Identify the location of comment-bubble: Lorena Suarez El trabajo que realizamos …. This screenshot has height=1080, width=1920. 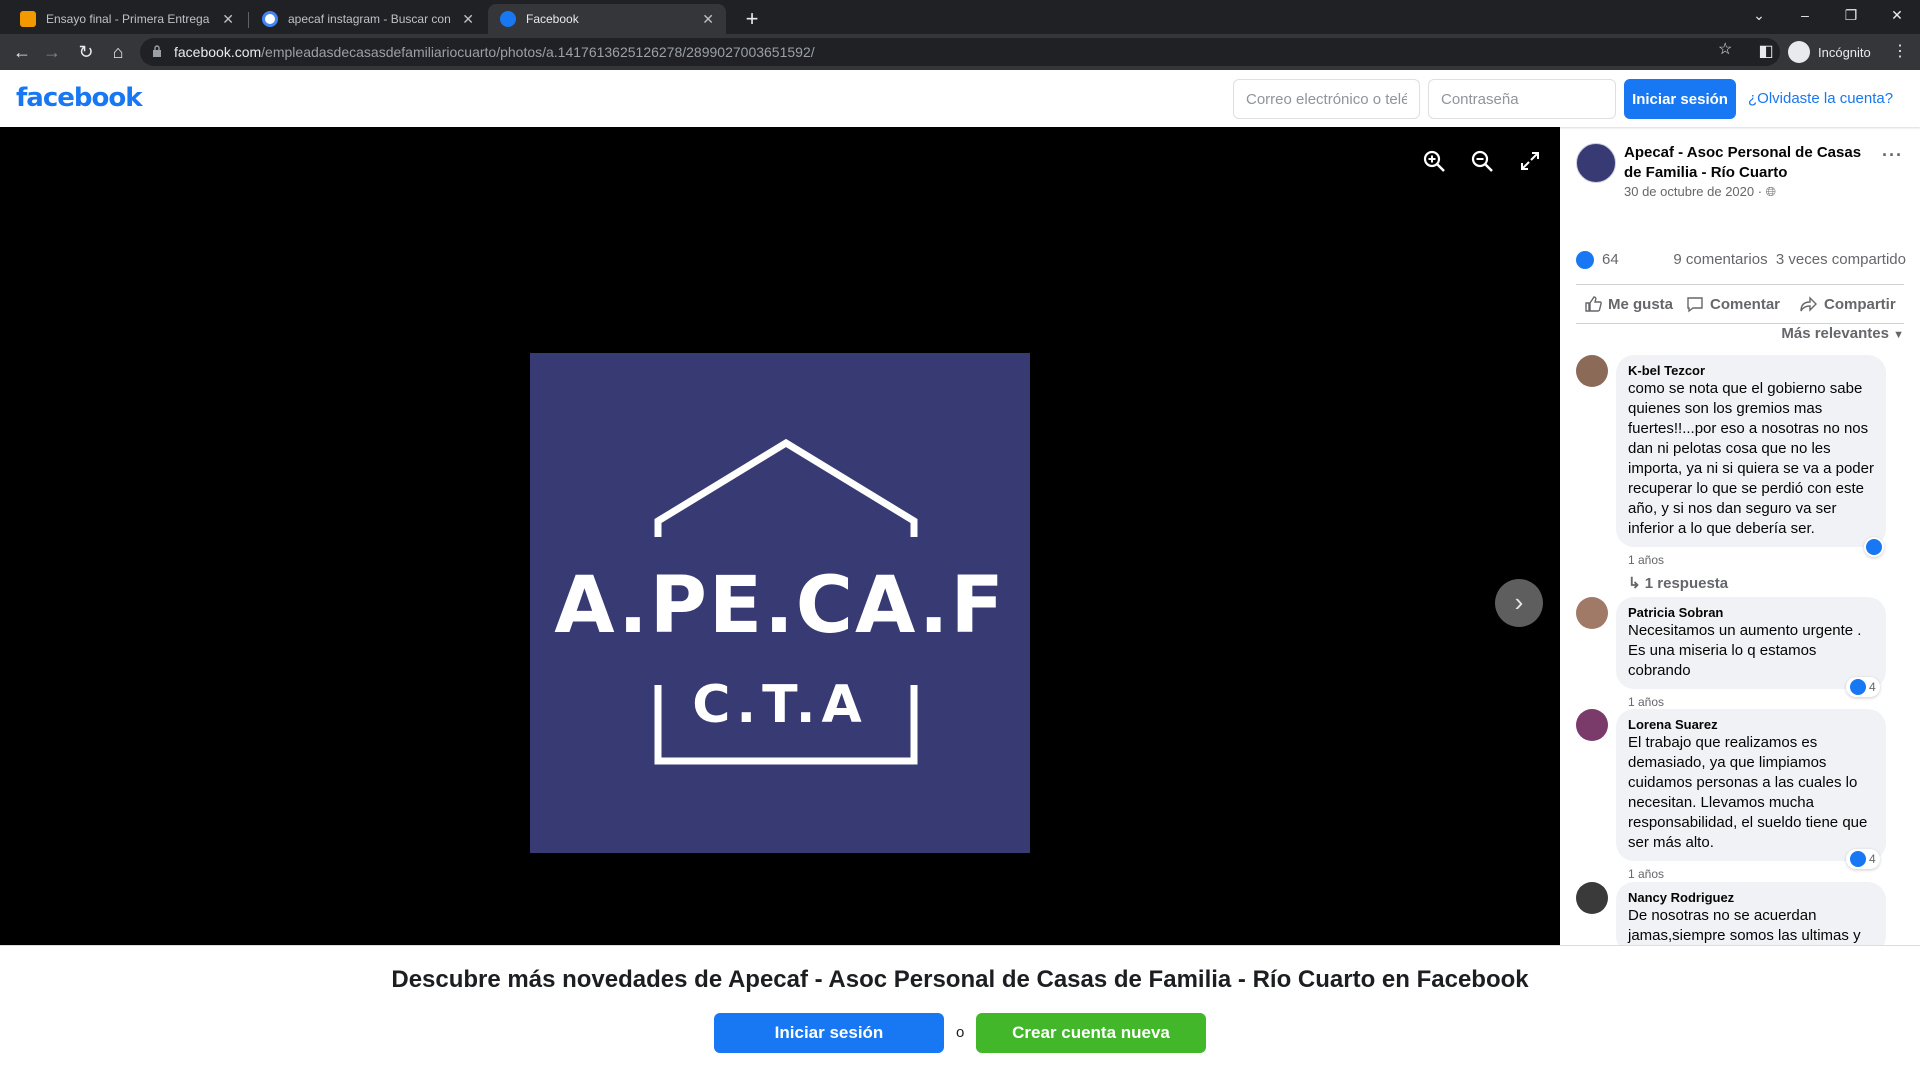
(1751, 785).